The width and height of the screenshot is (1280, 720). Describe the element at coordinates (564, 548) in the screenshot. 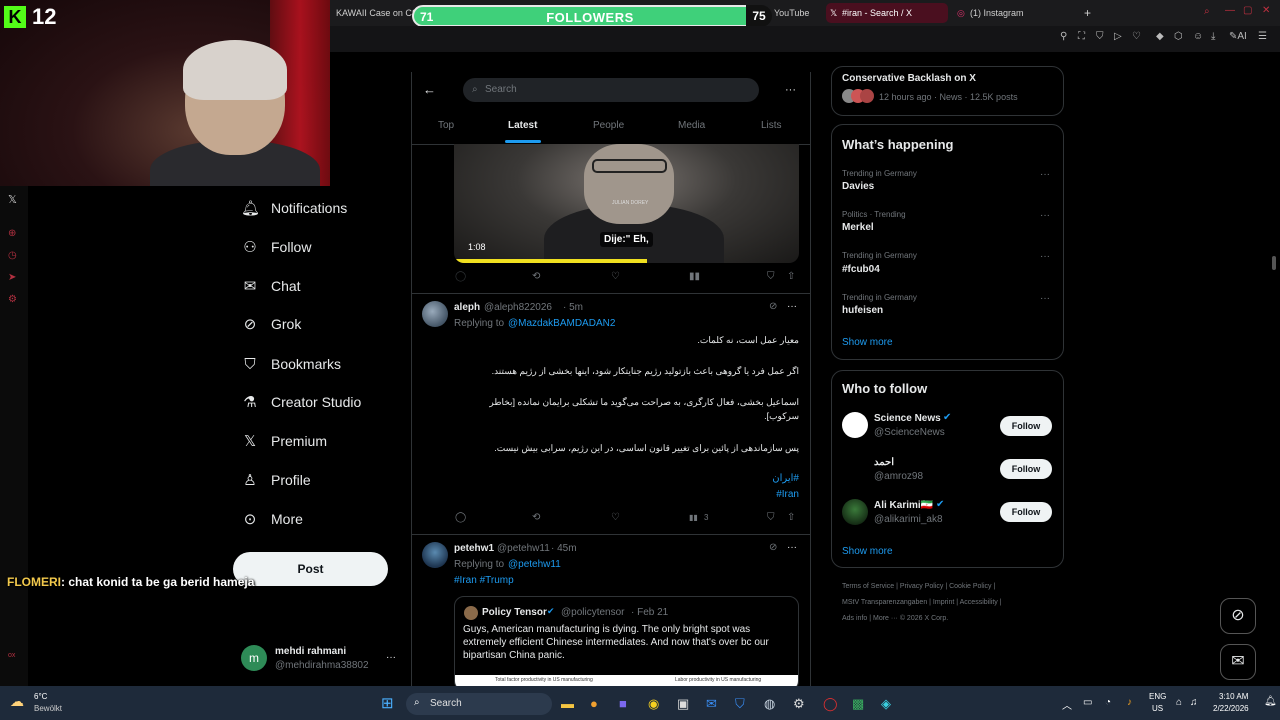

I see `tweet-time: · 45m` at that location.